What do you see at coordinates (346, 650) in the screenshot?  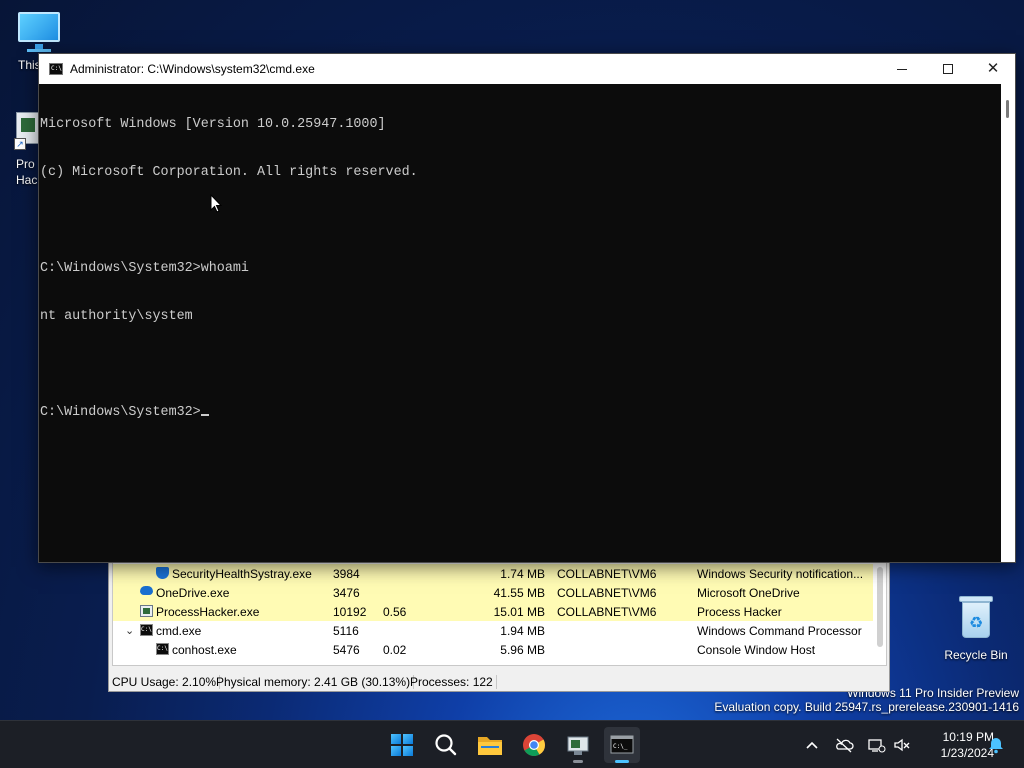 I see `process-pid: 5476` at bounding box center [346, 650].